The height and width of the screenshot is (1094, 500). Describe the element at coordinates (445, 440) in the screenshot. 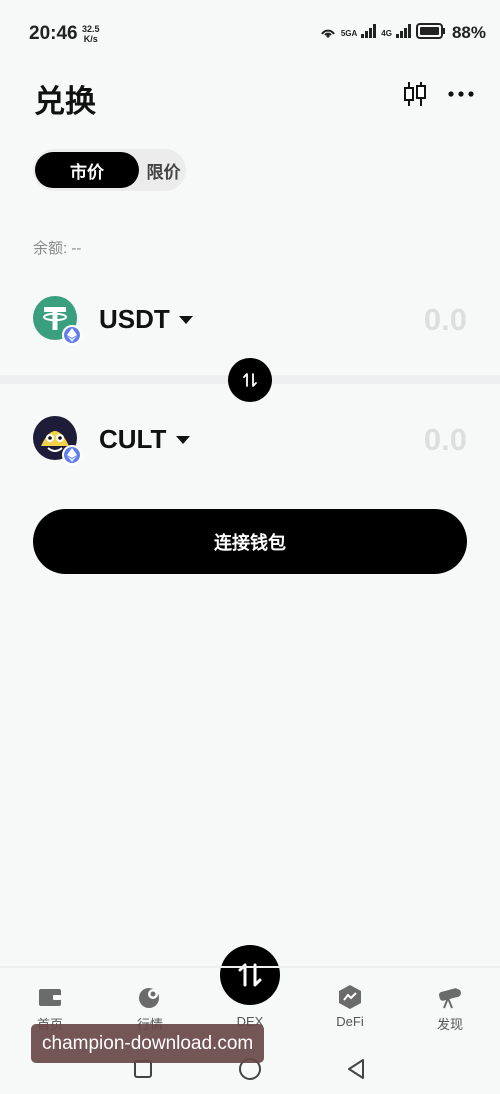

I see `to-amount-input: 0.0` at that location.